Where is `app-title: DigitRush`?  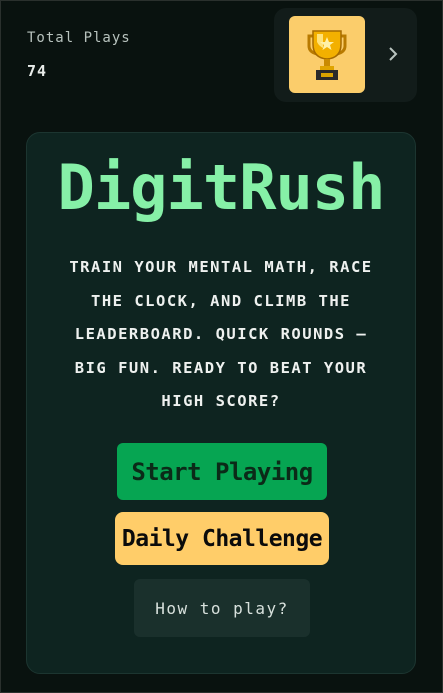
app-title: DigitRush is located at coordinates (221, 187).